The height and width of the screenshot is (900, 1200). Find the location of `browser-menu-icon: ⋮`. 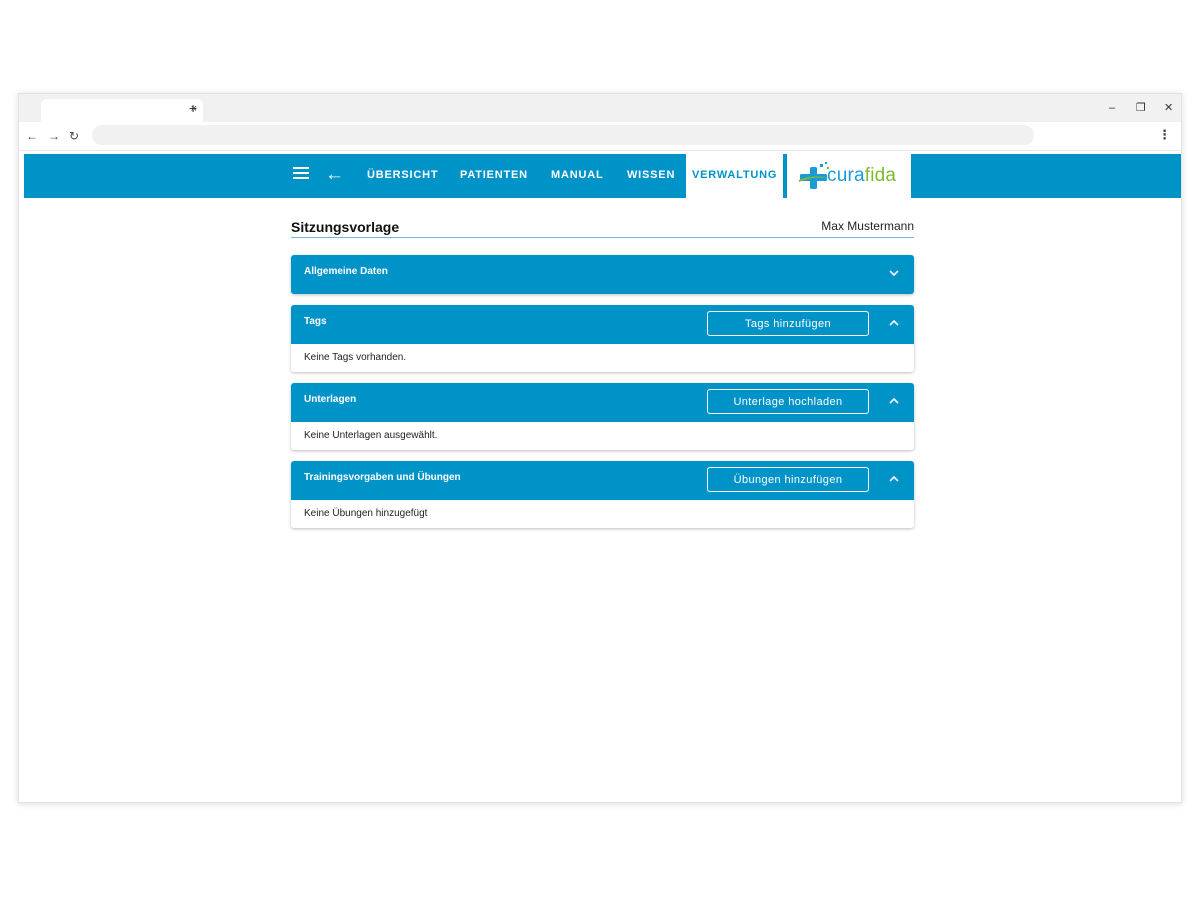

browser-menu-icon: ⋮ is located at coordinates (1164, 135).